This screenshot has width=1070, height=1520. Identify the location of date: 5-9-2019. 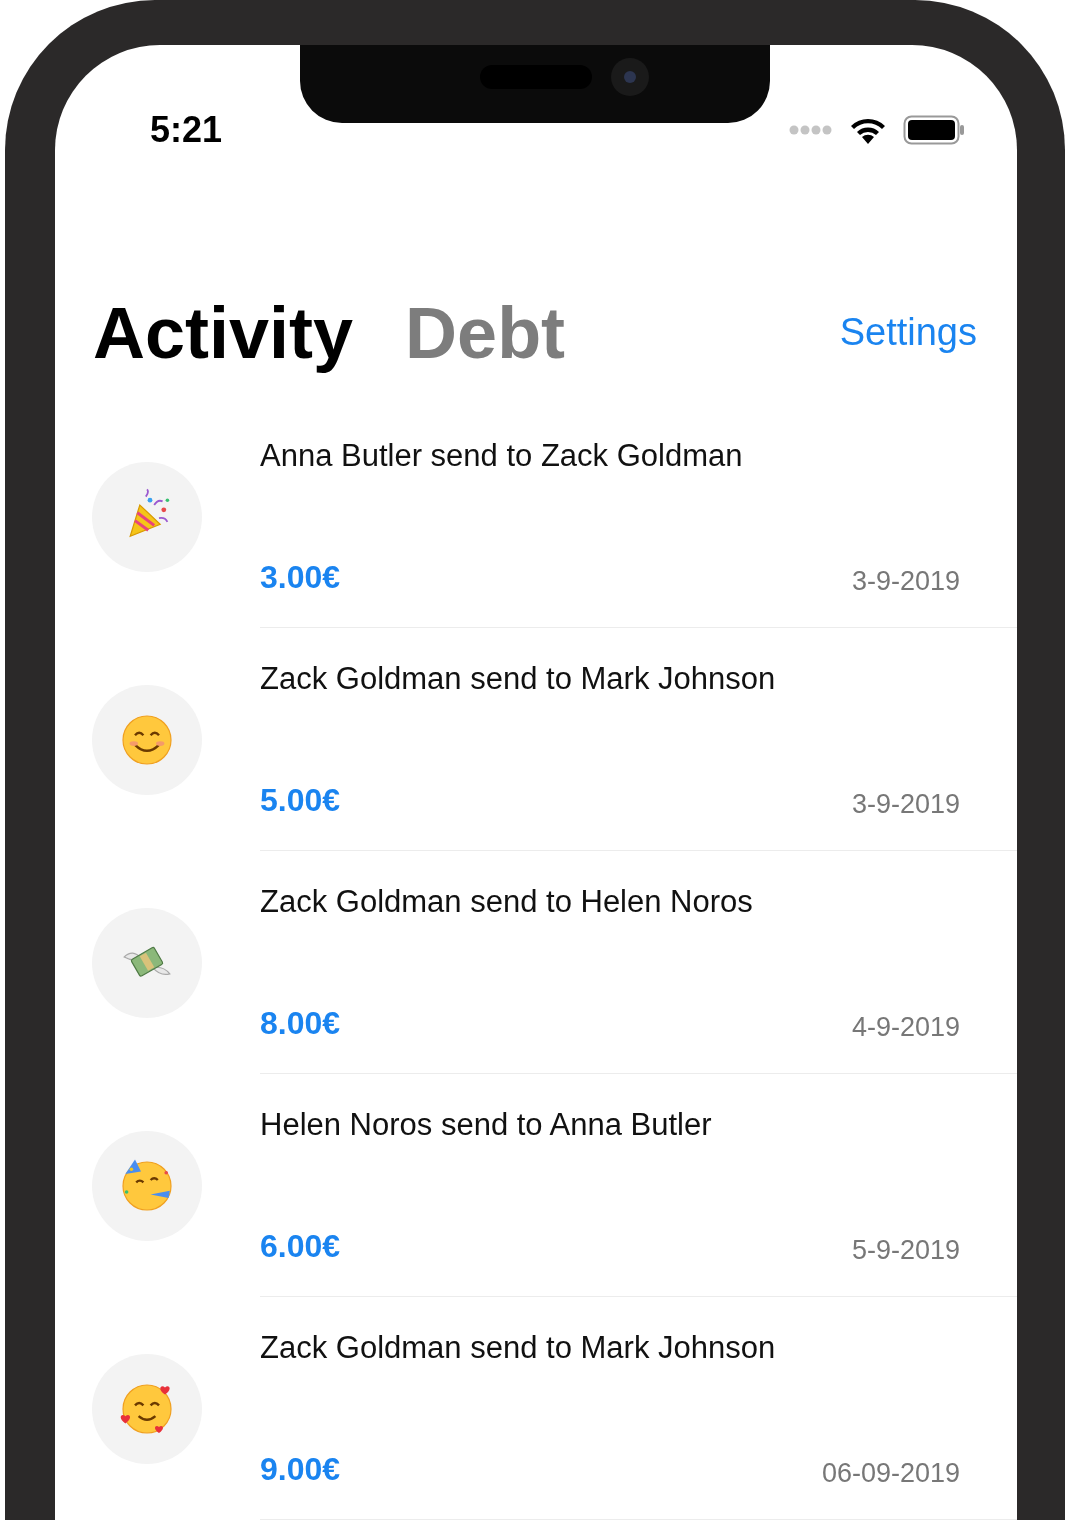
(905, 1250).